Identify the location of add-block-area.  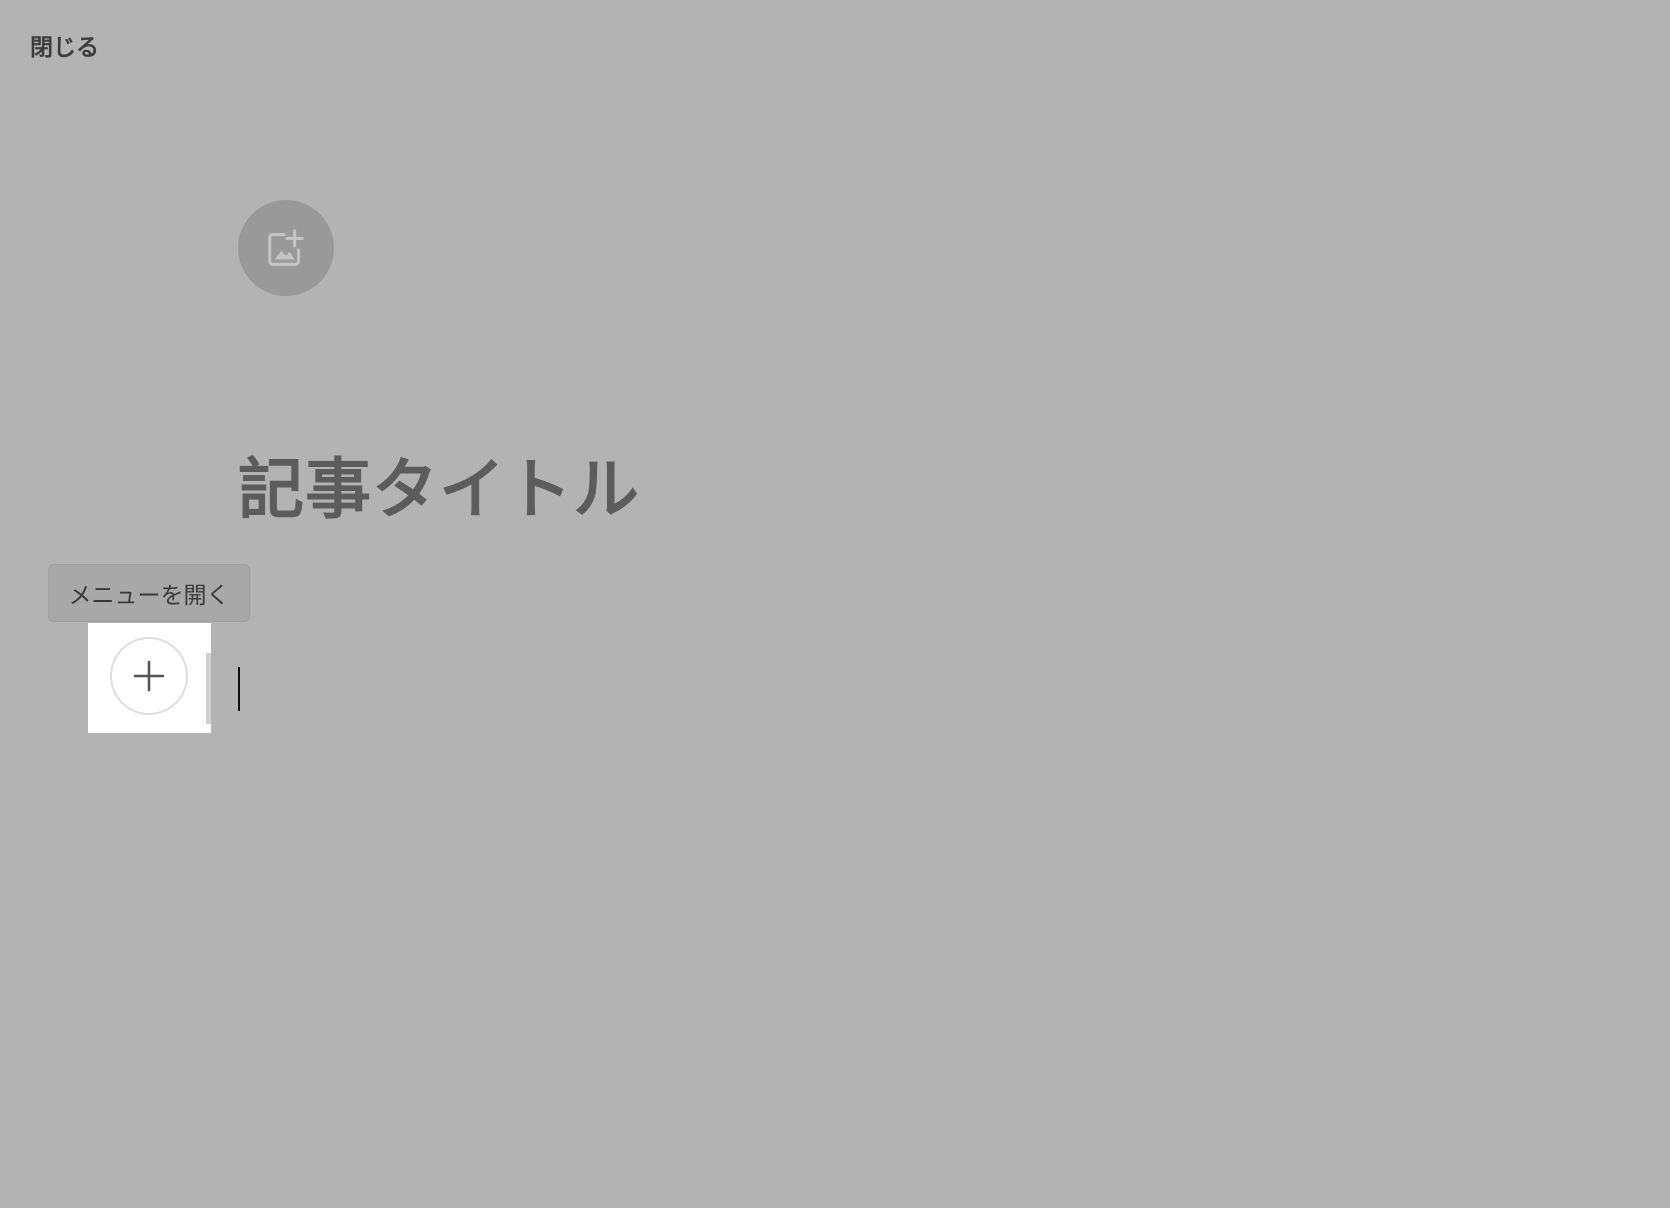
(149, 678).